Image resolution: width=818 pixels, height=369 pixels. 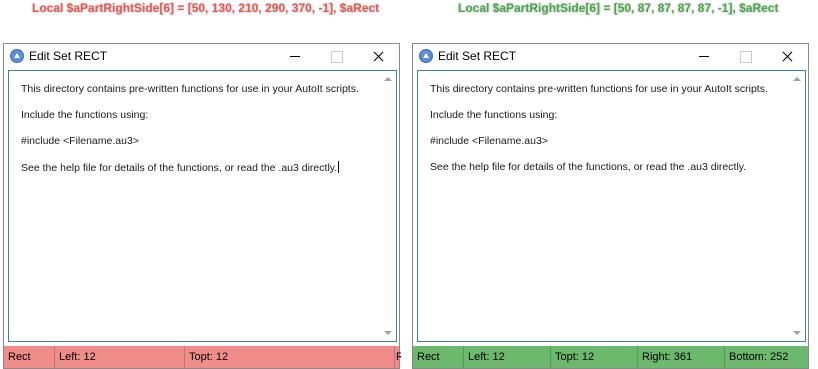 I want to click on status-bar: Rect Left: 12 Topt: 12 R, so click(x=202, y=357).